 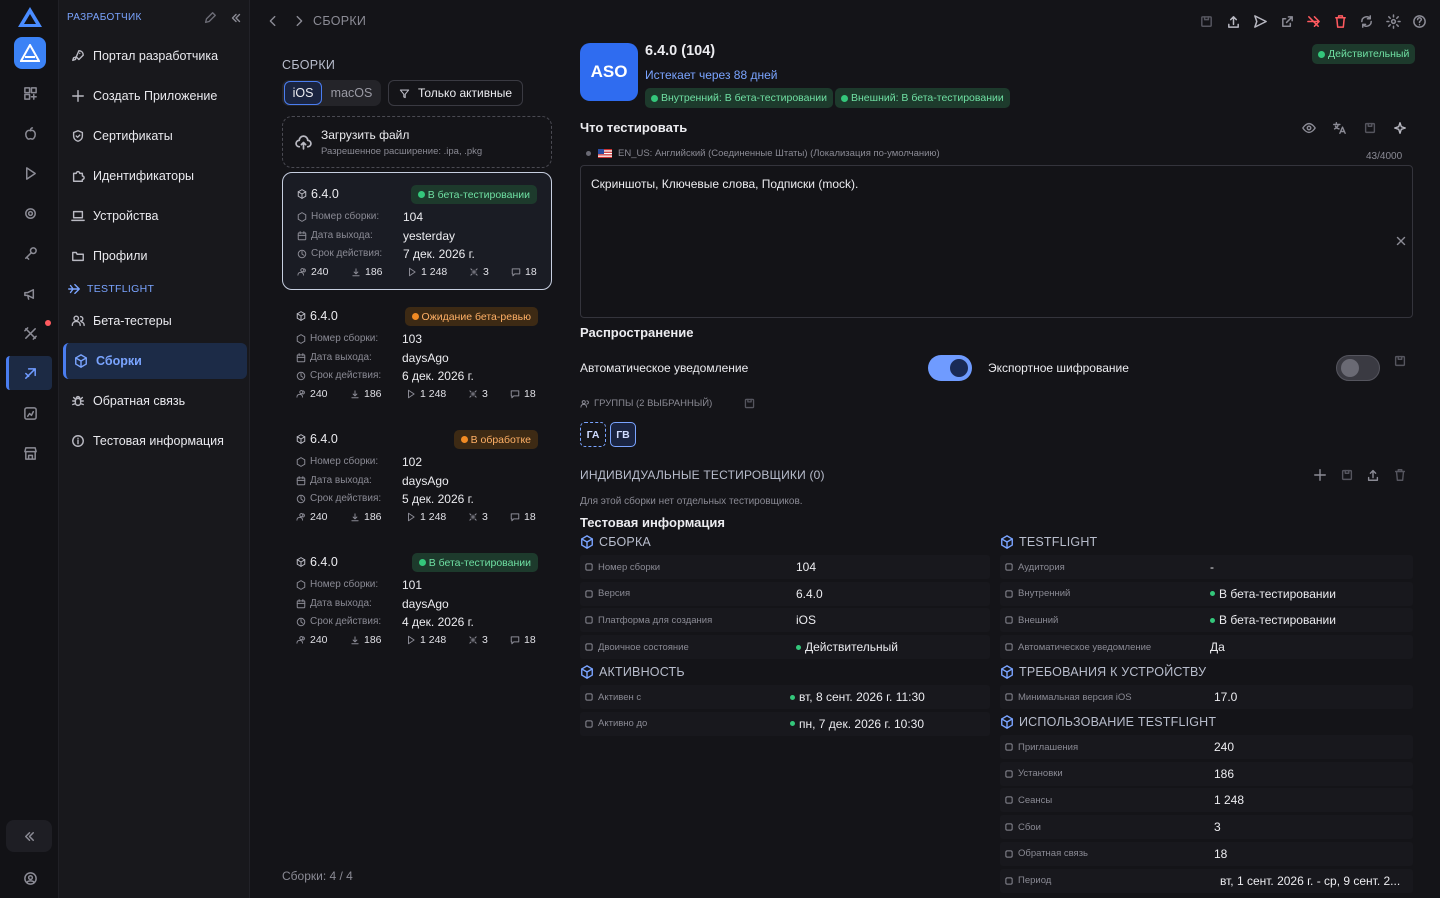 What do you see at coordinates (273, 21) in the screenshot?
I see `back-arrow-icon` at bounding box center [273, 21].